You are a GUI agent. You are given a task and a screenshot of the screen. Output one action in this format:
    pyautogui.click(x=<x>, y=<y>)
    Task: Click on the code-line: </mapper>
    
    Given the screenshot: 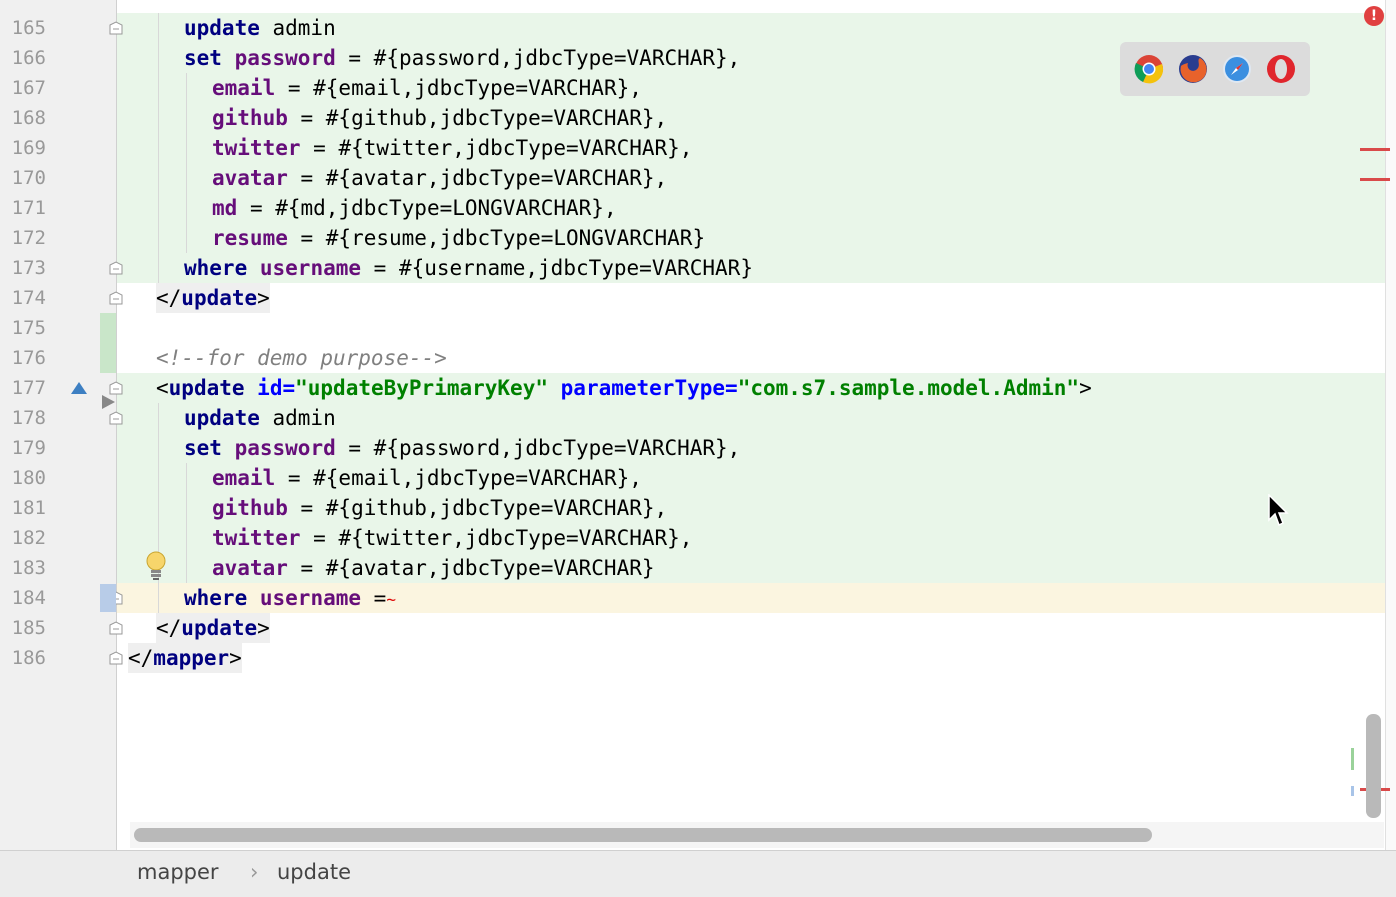 What is the action you would take?
    pyautogui.click(x=756, y=658)
    